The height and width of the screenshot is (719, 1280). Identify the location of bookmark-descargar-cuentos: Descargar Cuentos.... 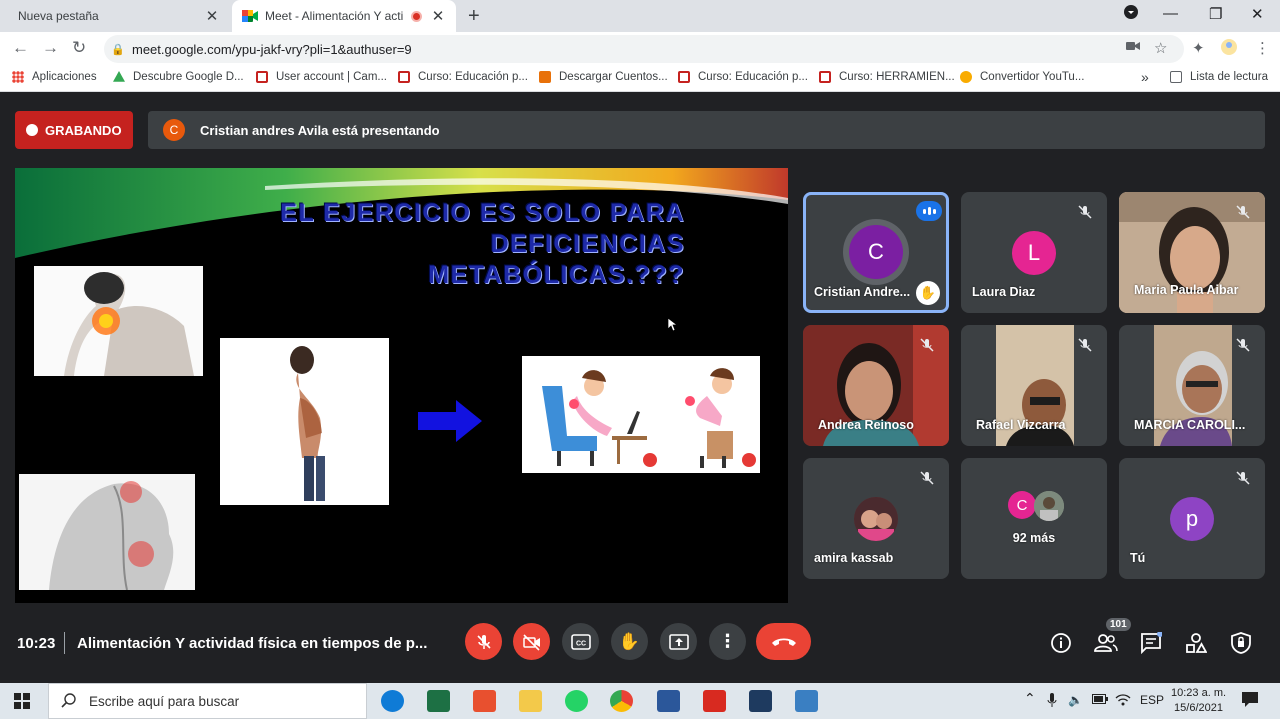
(603, 77).